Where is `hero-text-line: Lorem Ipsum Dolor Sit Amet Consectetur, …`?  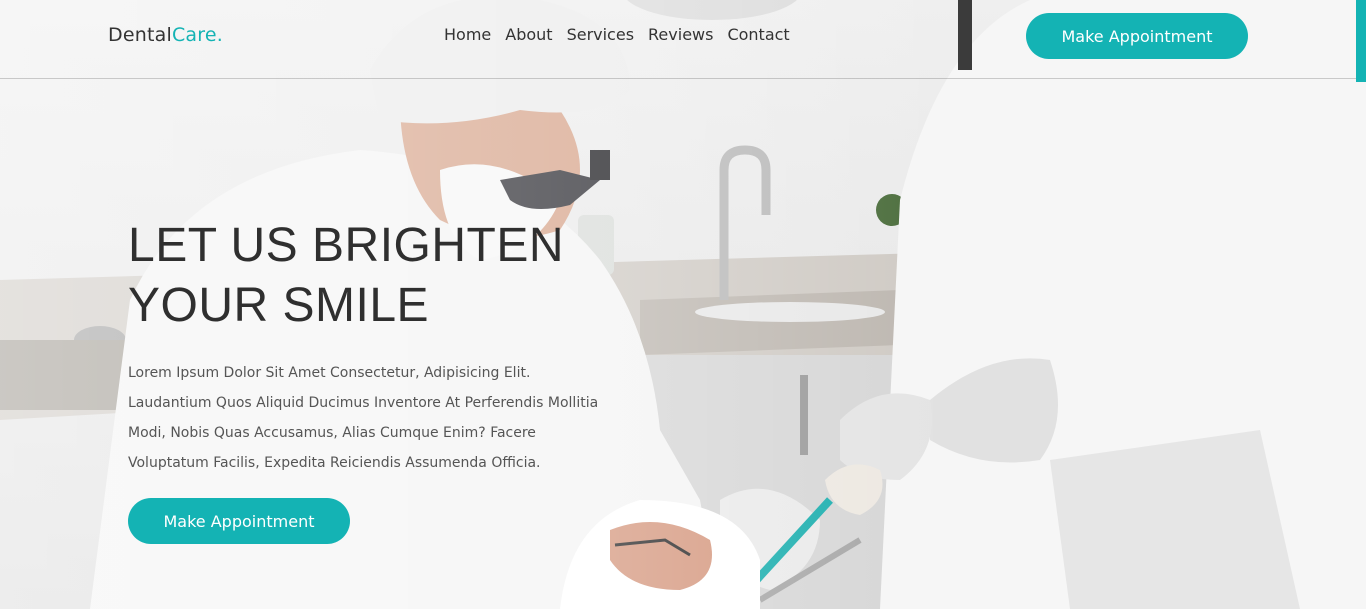 hero-text-line: Lorem Ipsum Dolor Sit Amet Consectetur, … is located at coordinates (329, 373).